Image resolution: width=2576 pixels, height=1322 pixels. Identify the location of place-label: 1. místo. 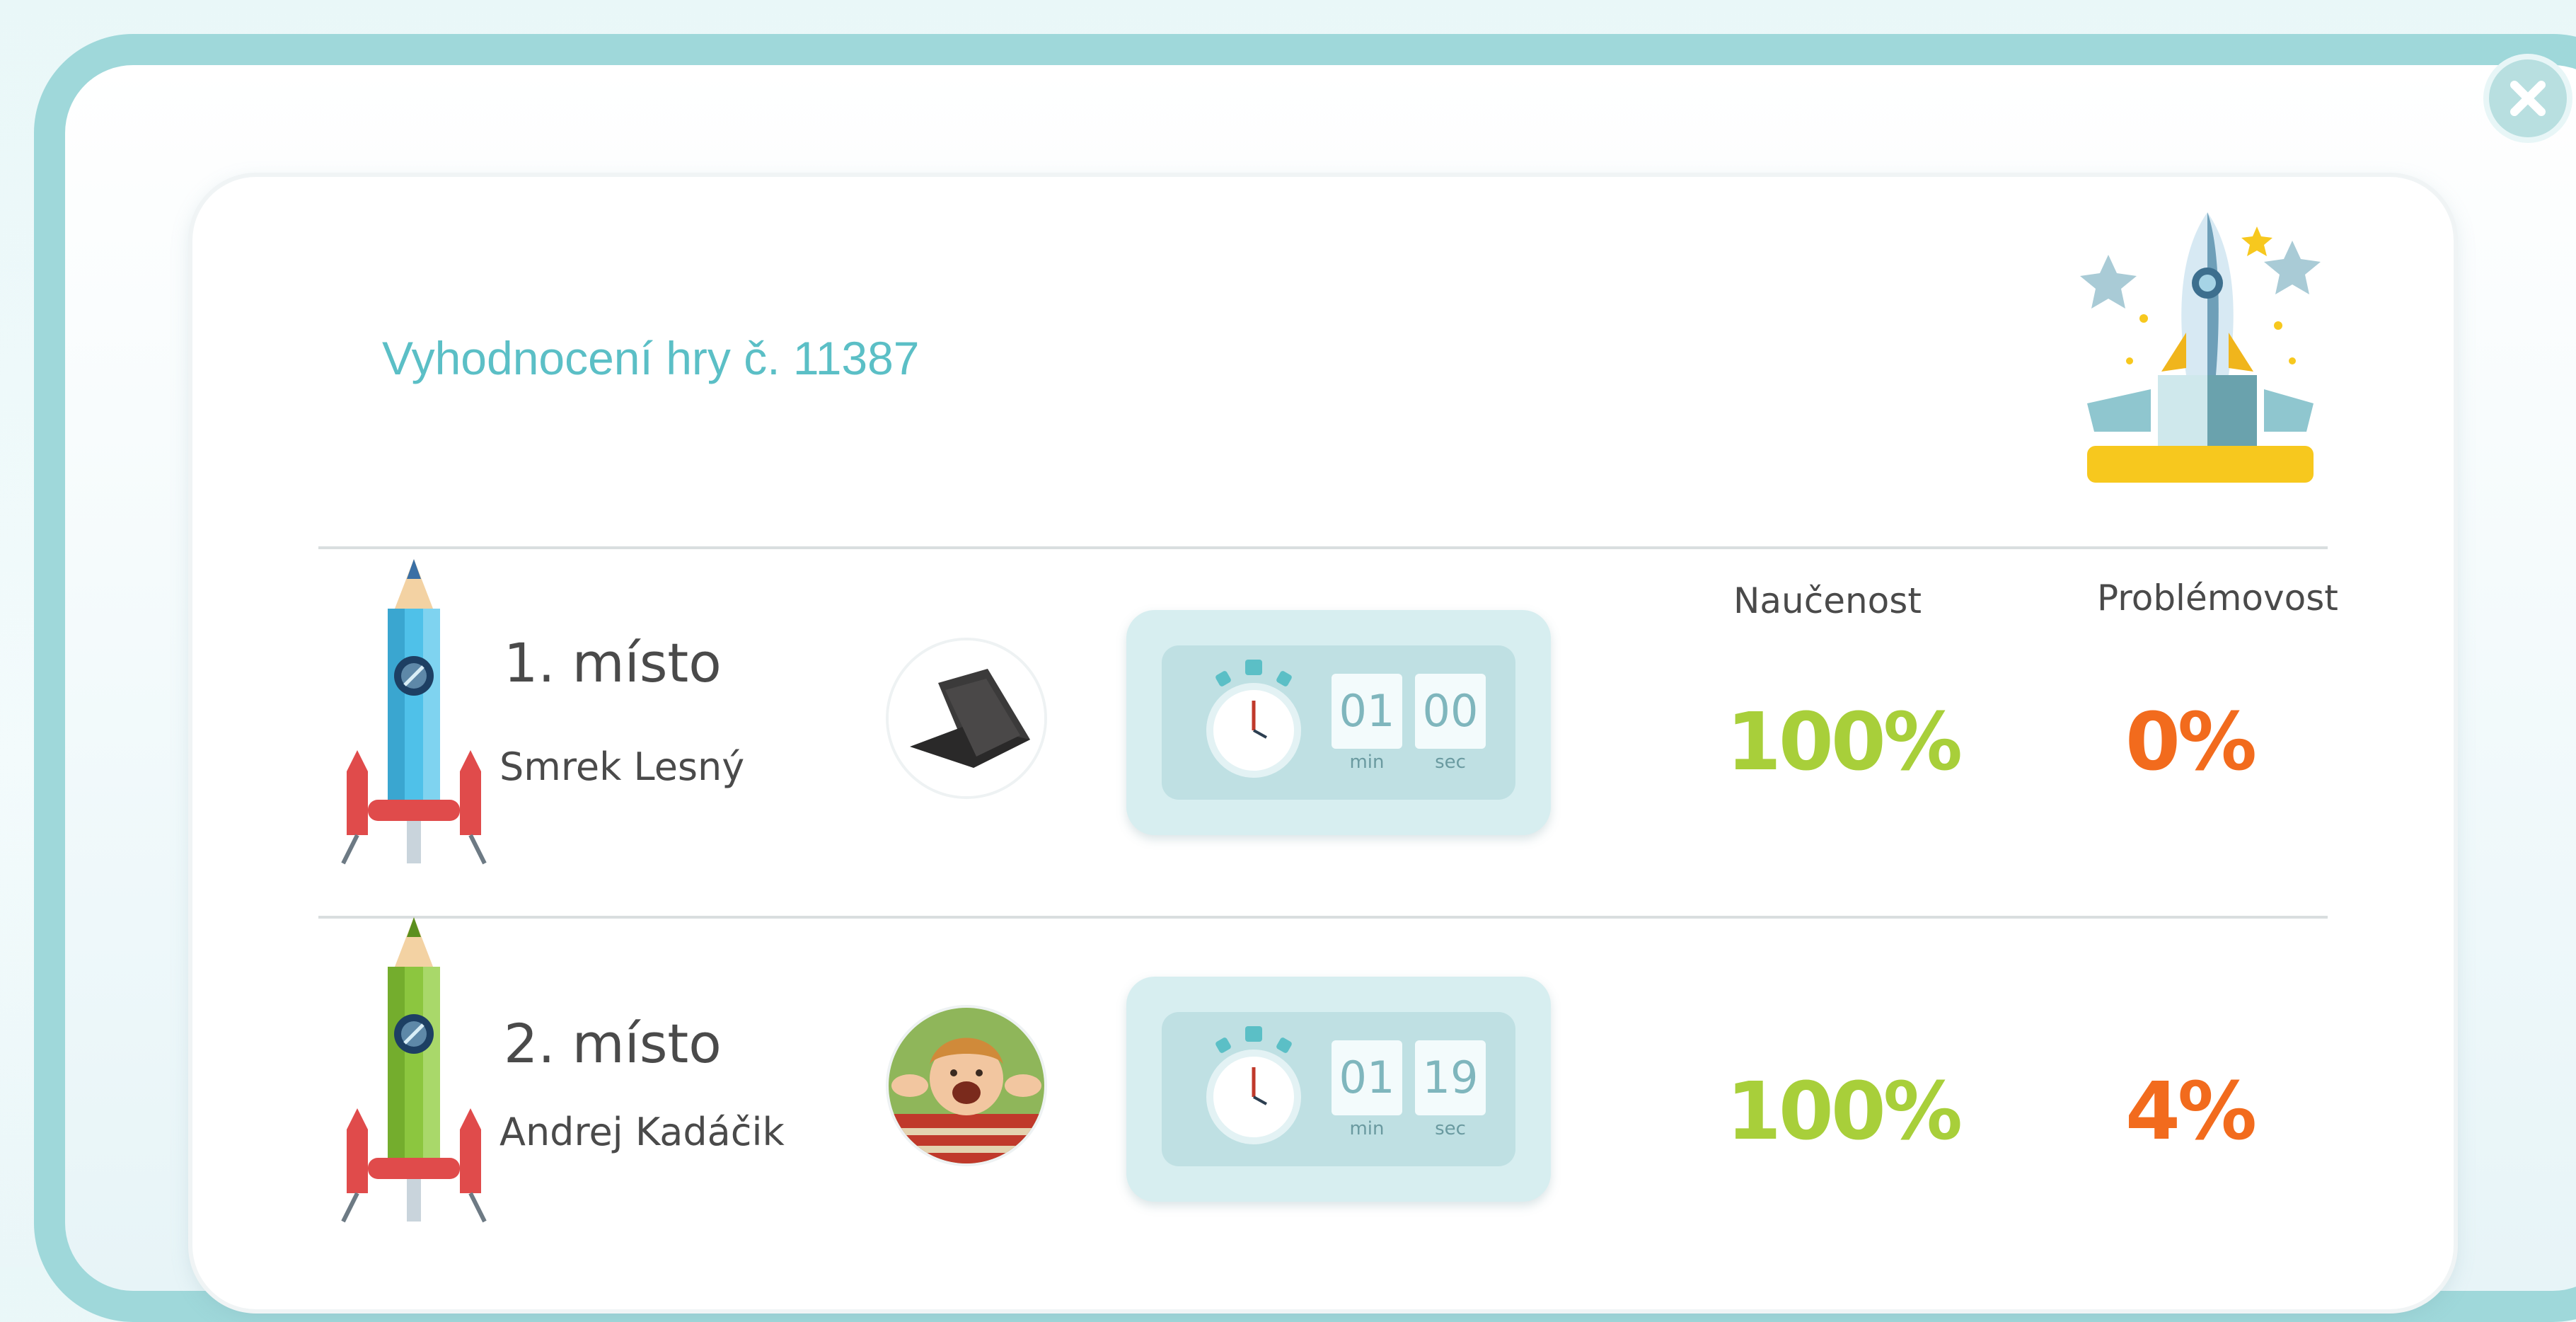
(613, 662).